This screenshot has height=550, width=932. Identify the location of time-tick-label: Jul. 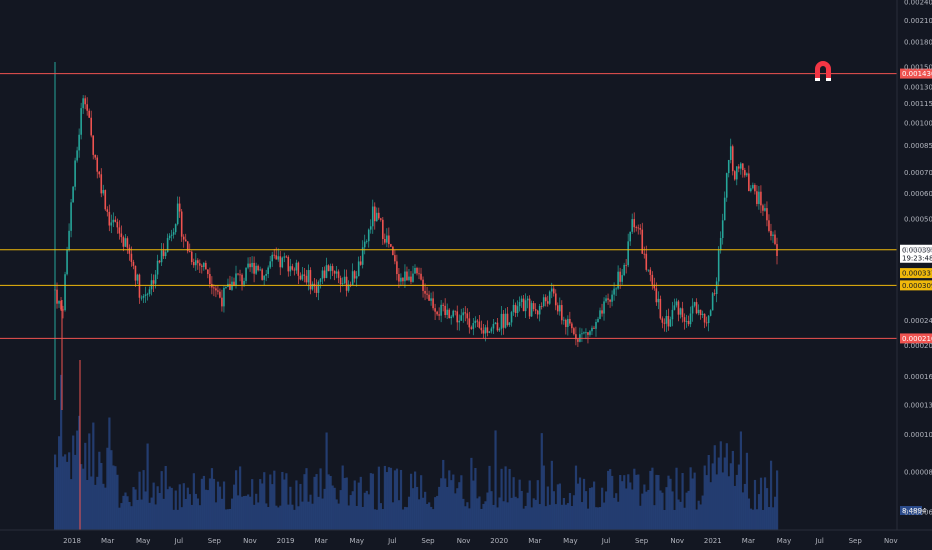
(819, 541).